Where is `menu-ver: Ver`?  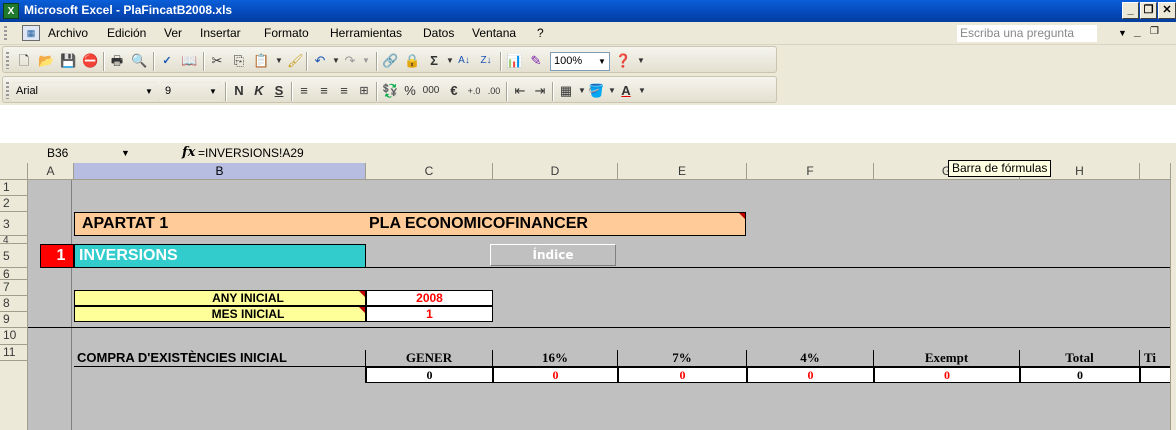
menu-ver: Ver is located at coordinates (173, 33).